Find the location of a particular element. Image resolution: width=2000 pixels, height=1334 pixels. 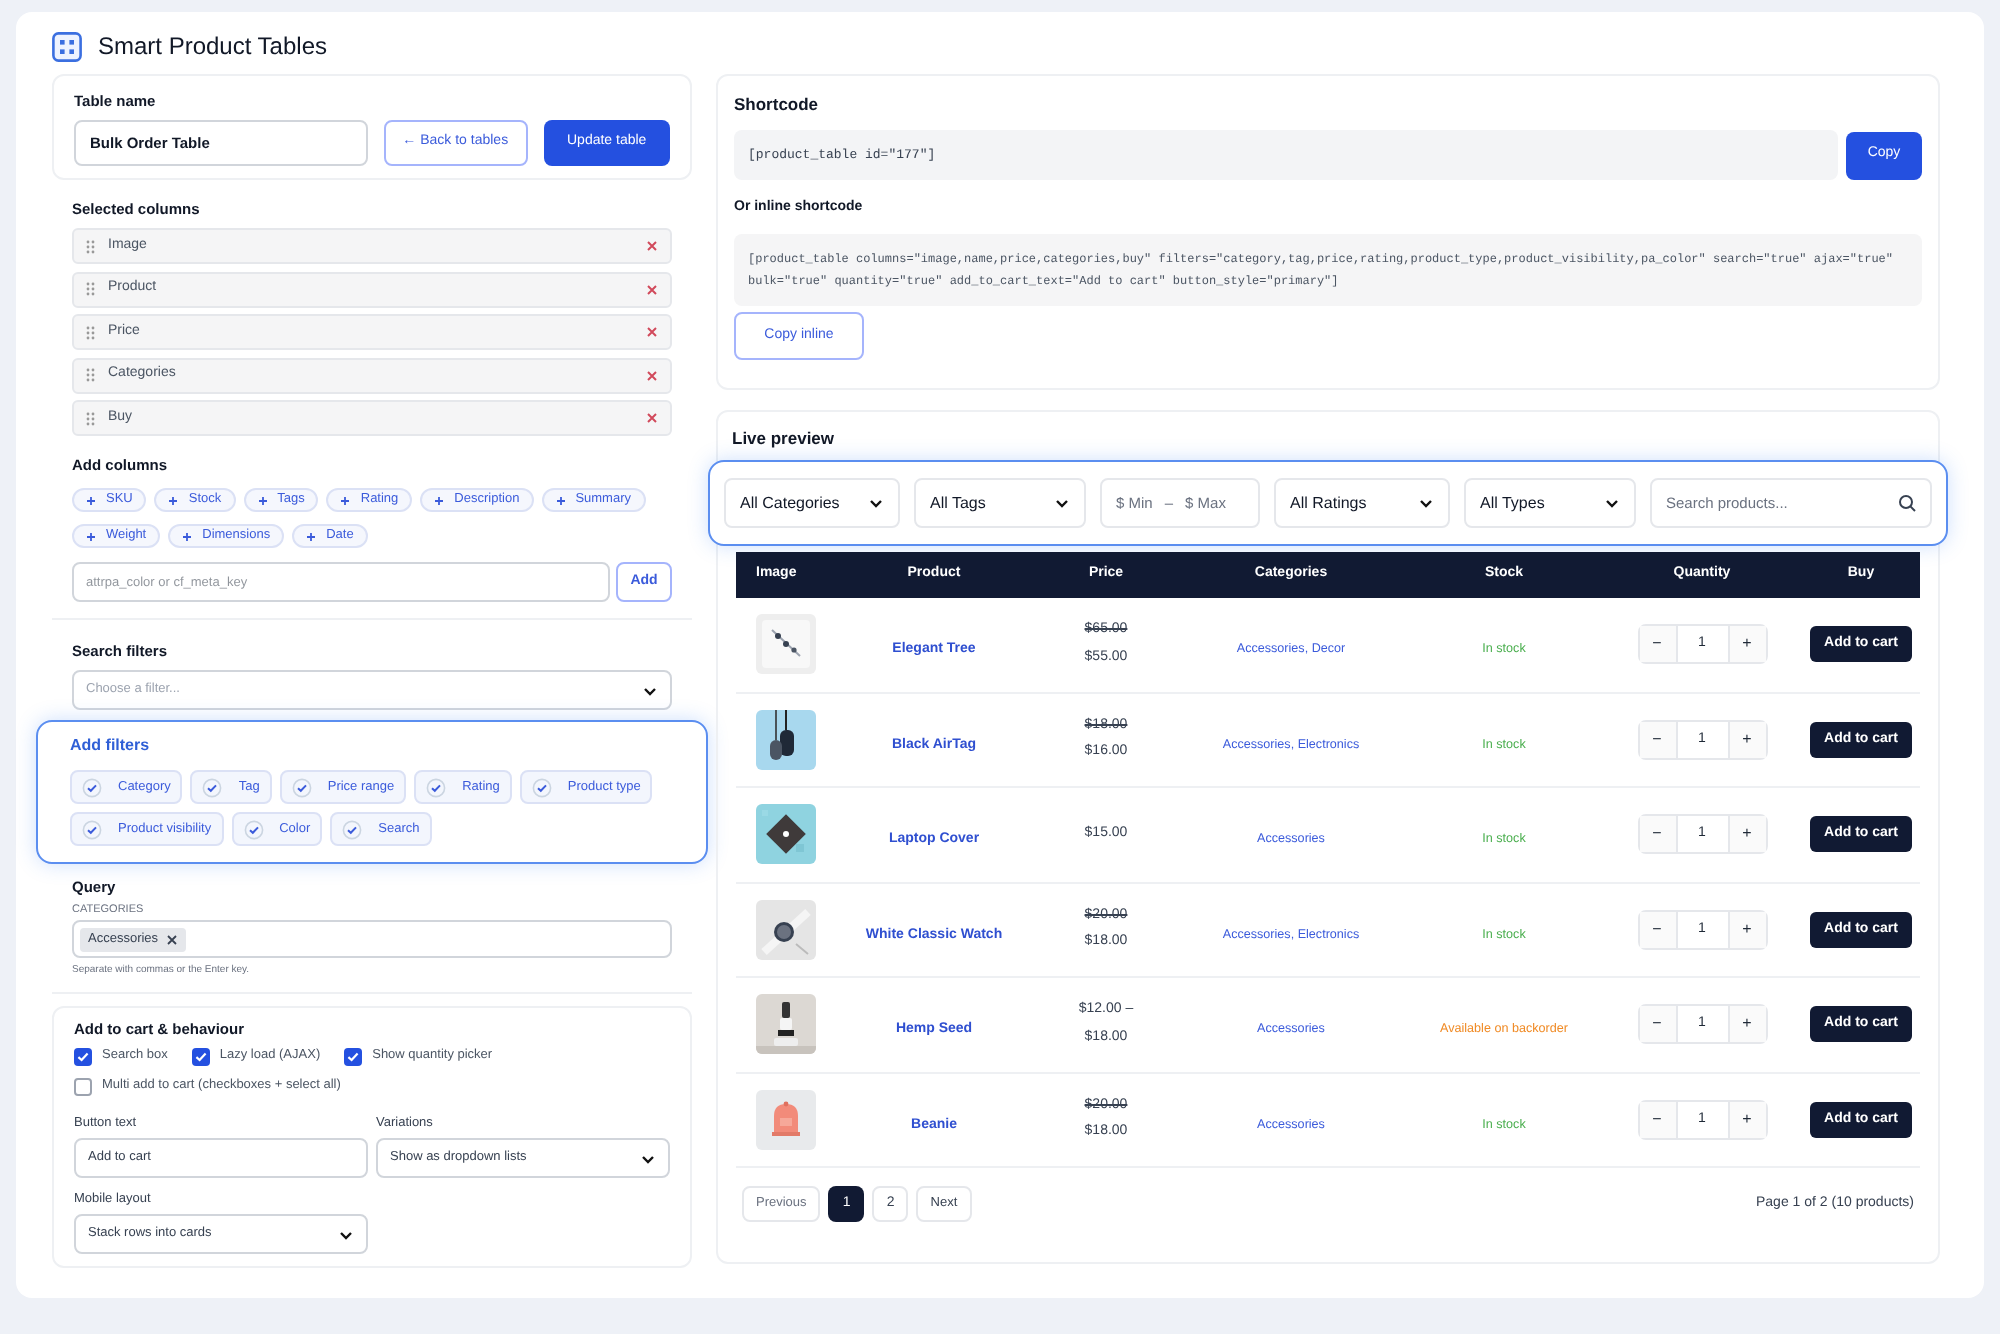

filter-select: All Ratings is located at coordinates (1362, 503).